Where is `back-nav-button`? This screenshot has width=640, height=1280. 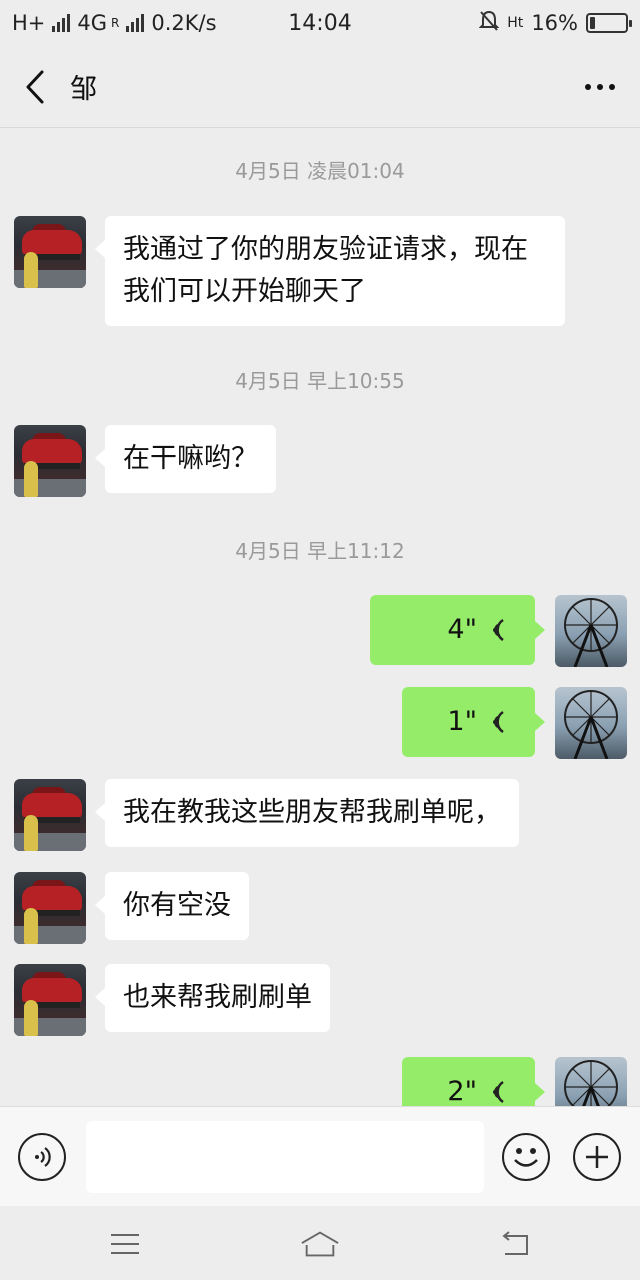 back-nav-button is located at coordinates (515, 1244).